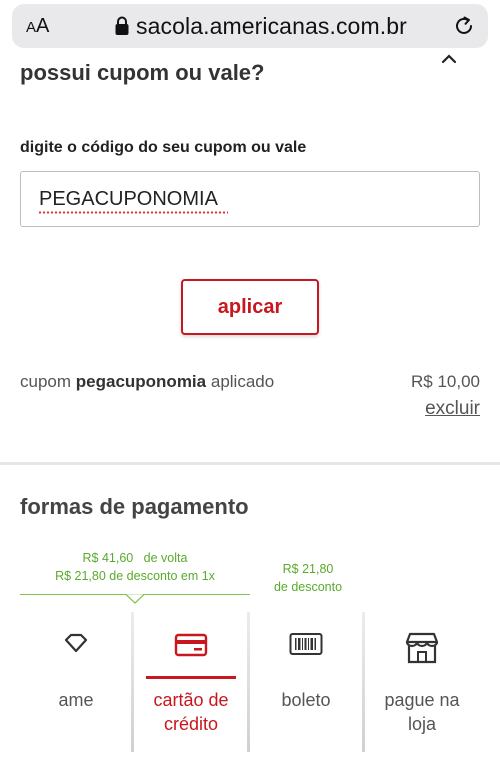 The width and height of the screenshot is (500, 763). I want to click on applied-prefix: cupom, so click(46, 381).